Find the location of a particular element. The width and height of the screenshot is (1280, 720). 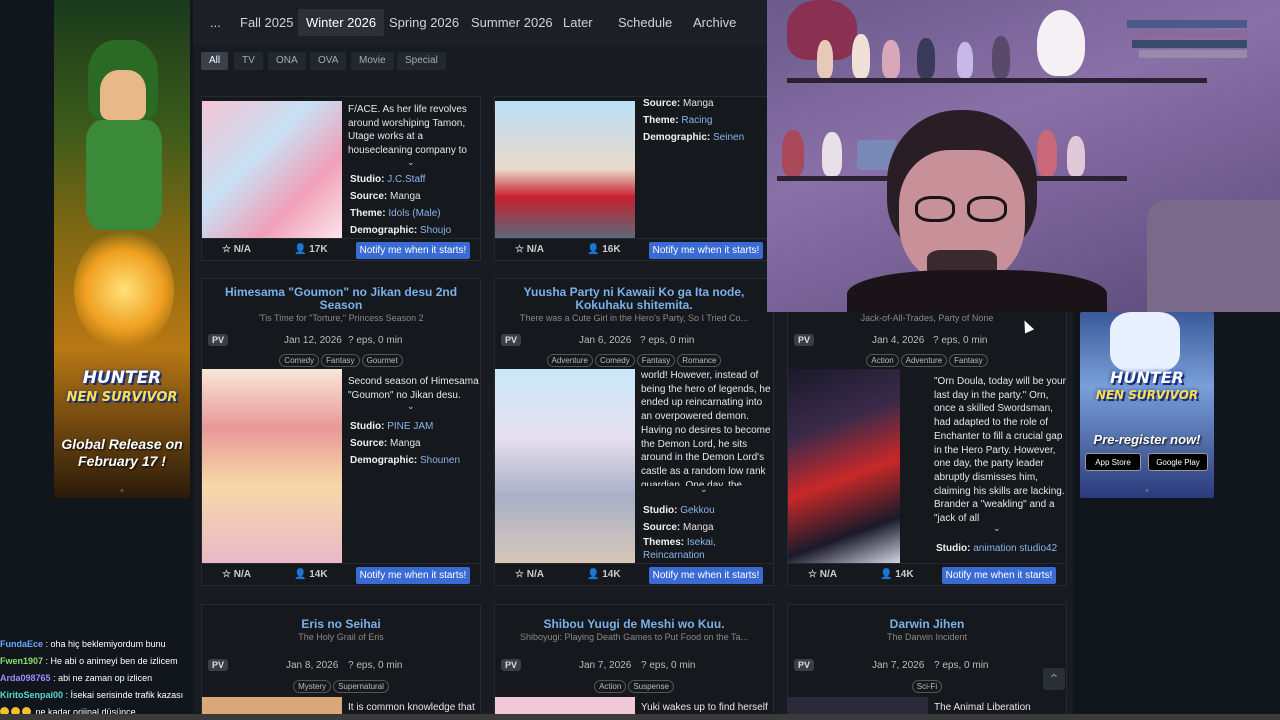

theme-link: Idols (Male) is located at coordinates (414, 213).